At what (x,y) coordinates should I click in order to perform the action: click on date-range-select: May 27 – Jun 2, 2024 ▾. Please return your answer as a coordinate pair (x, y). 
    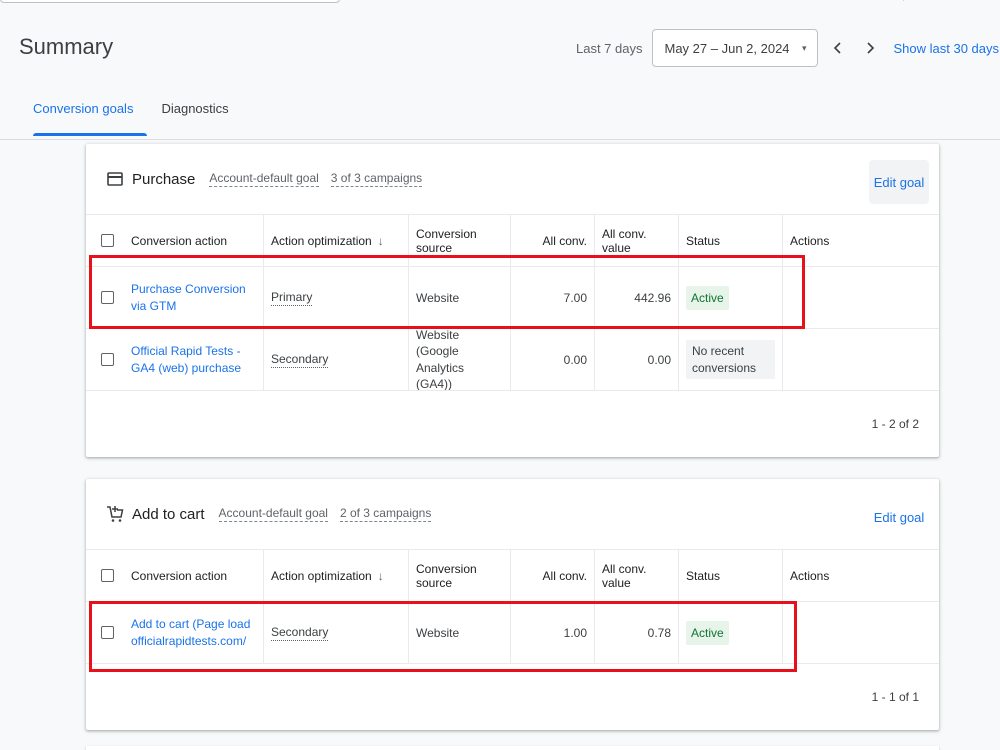
    Looking at the image, I should click on (734, 48).